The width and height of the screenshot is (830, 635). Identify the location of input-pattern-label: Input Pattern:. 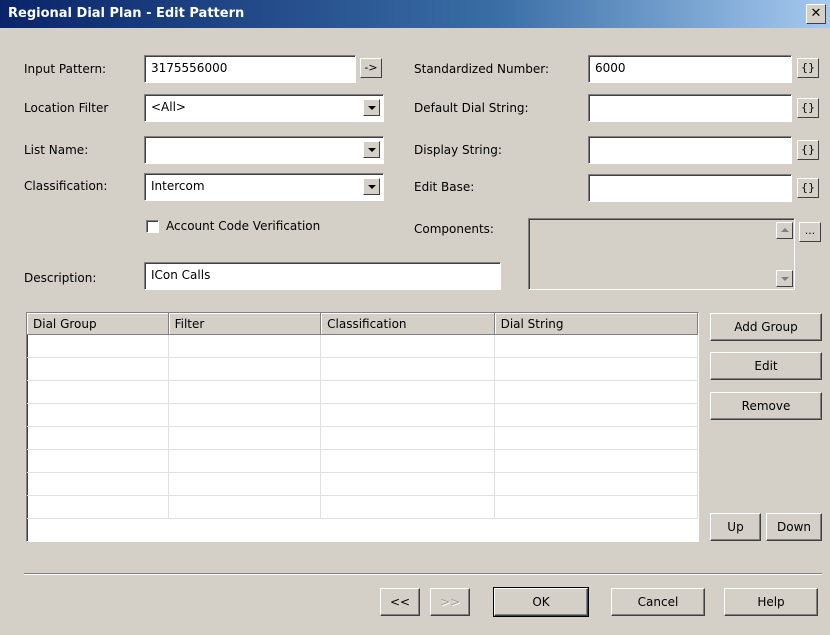
(65, 69).